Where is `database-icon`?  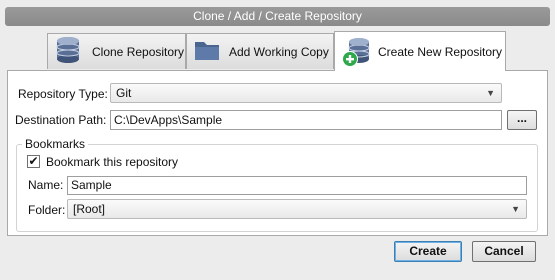
database-icon is located at coordinates (69, 51).